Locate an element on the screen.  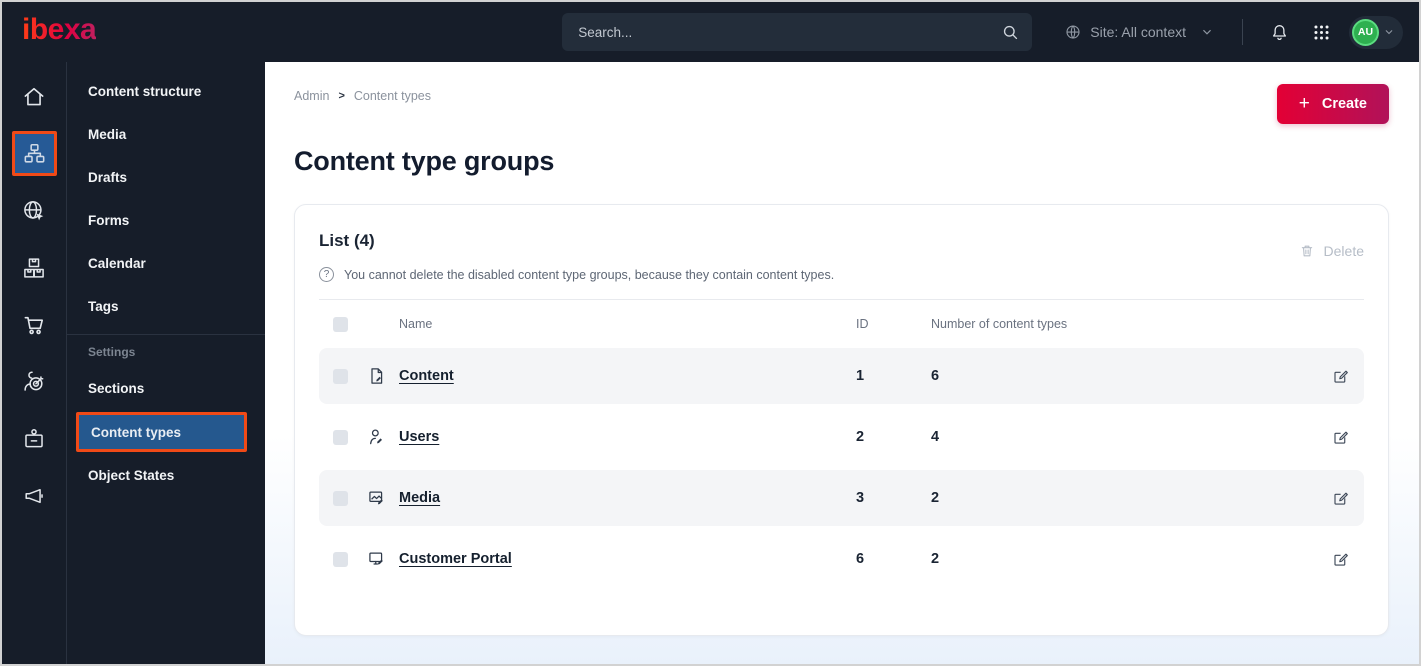
sidebar-item-label: Content structure is located at coordinates (145, 91).